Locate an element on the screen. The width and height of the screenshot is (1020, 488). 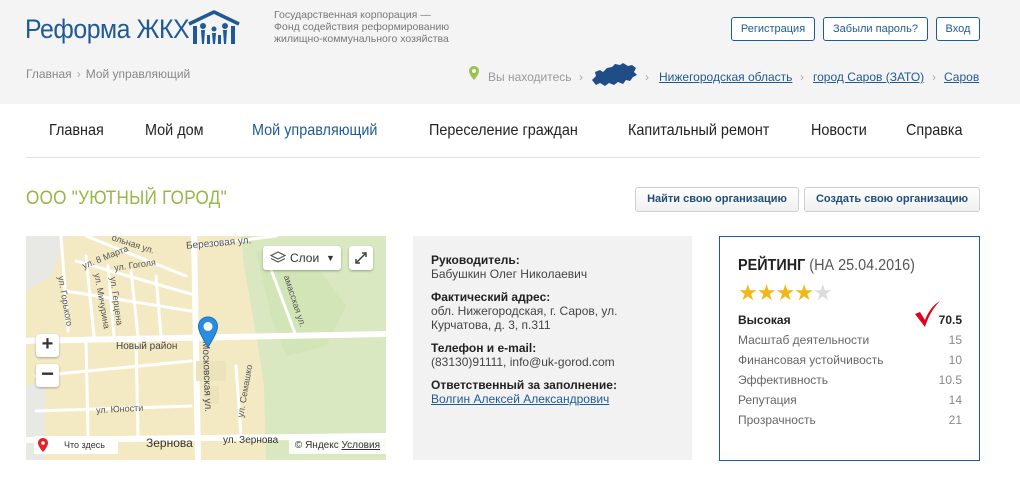
map-copyright: © Яндекс Условия is located at coordinates (337, 446).